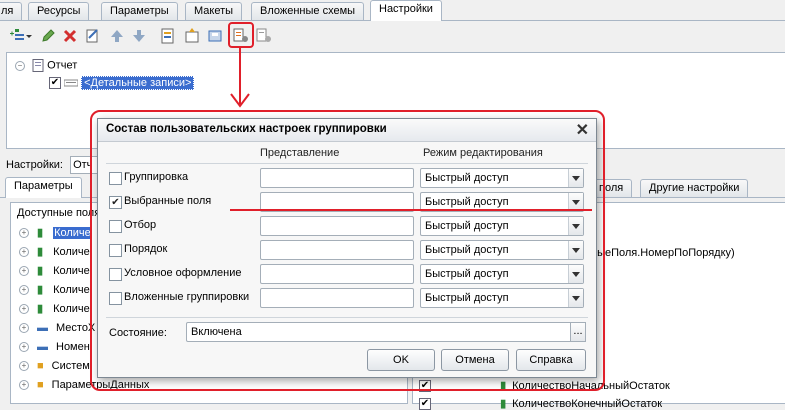 This screenshot has width=785, height=410. Describe the element at coordinates (138, 83) in the screenshot. I see `tree-child-label: <Детальные записи>` at that location.